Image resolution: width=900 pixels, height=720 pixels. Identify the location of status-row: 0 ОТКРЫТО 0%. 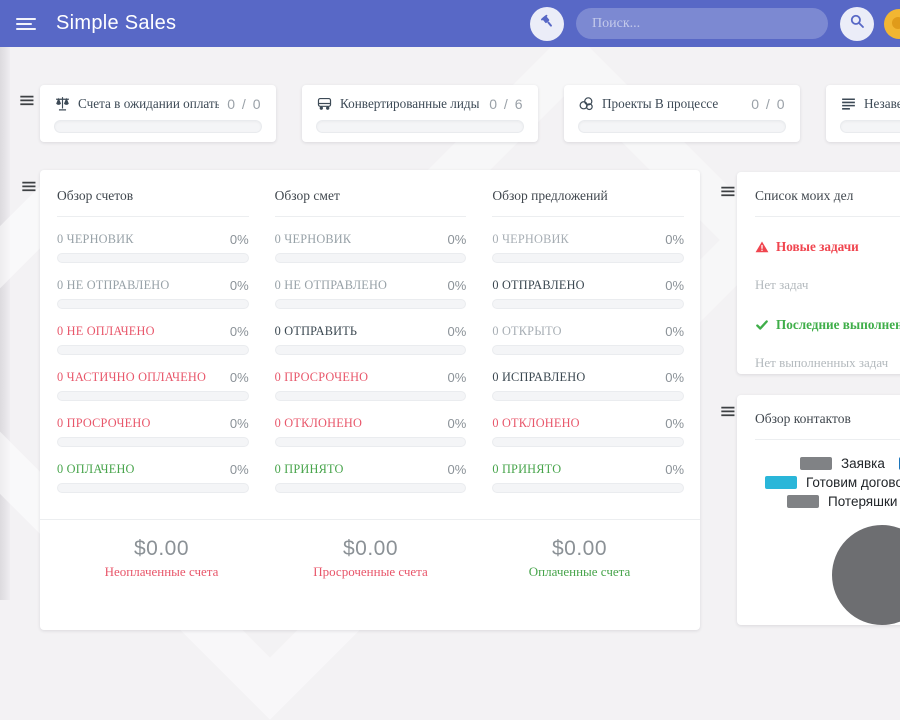
(588, 339).